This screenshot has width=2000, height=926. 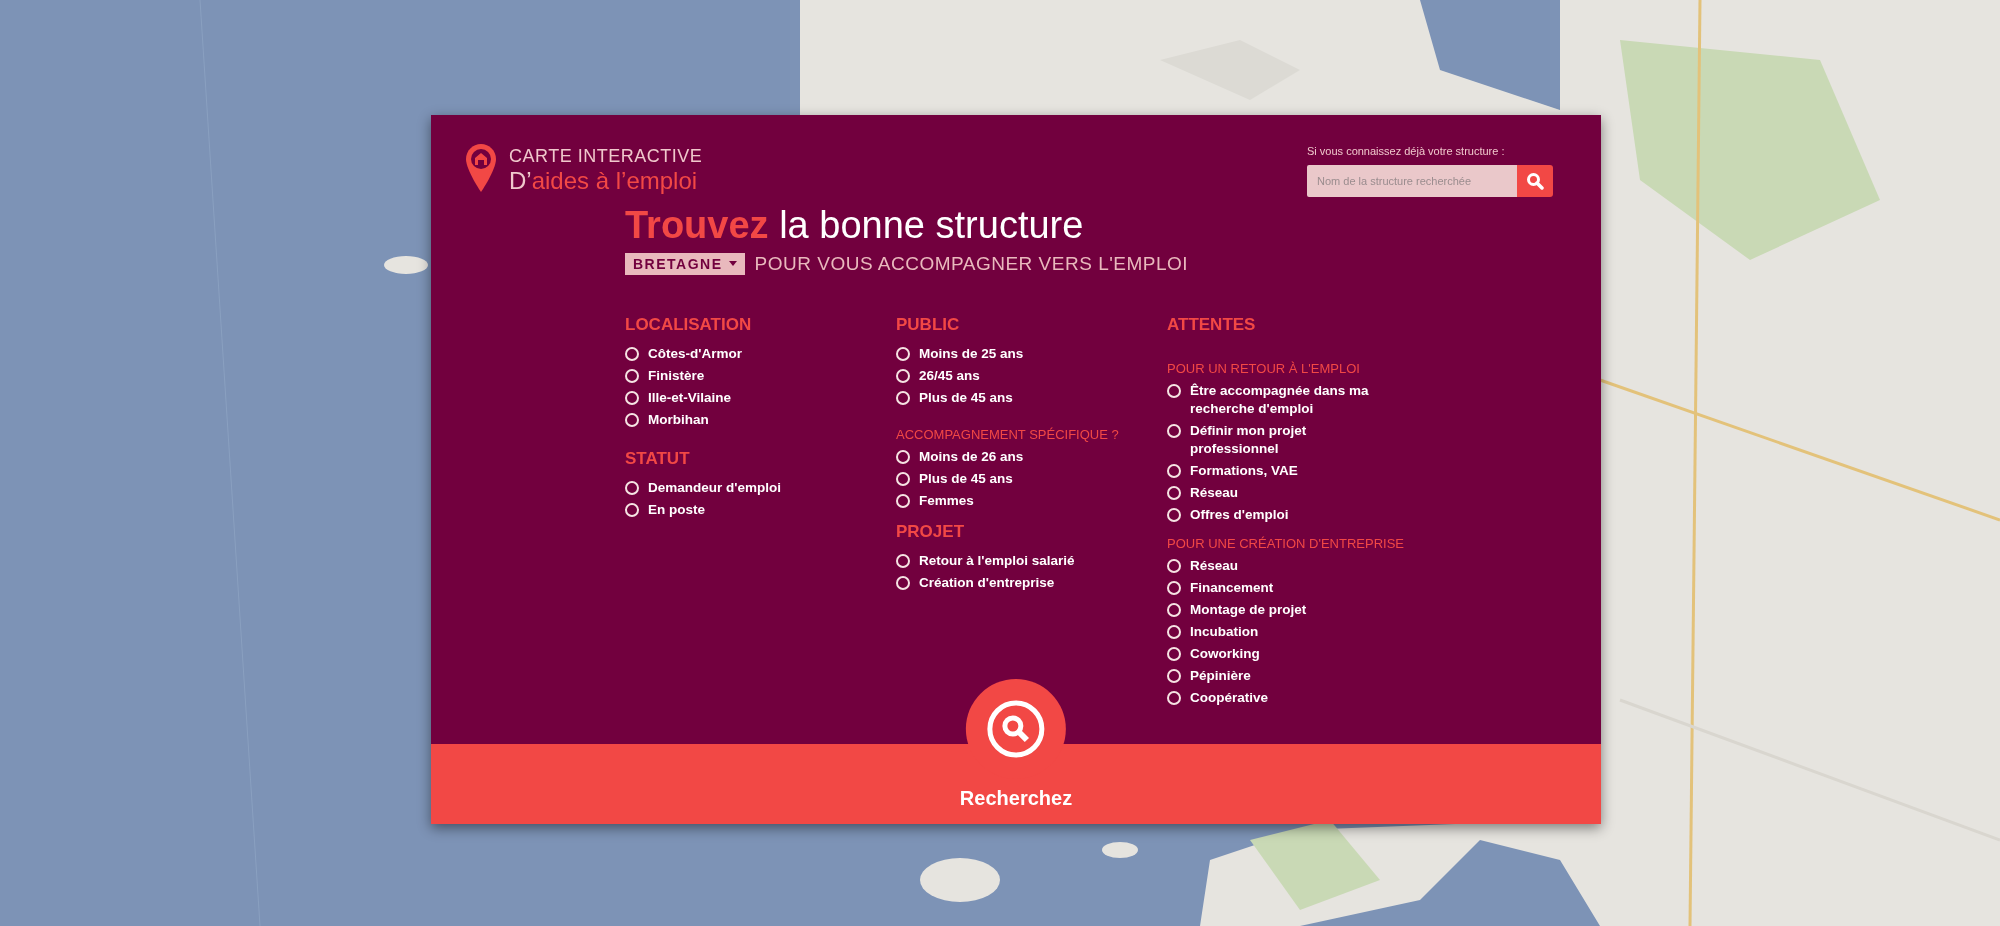 What do you see at coordinates (928, 324) in the screenshot?
I see `section-heading: PUBLIC` at bounding box center [928, 324].